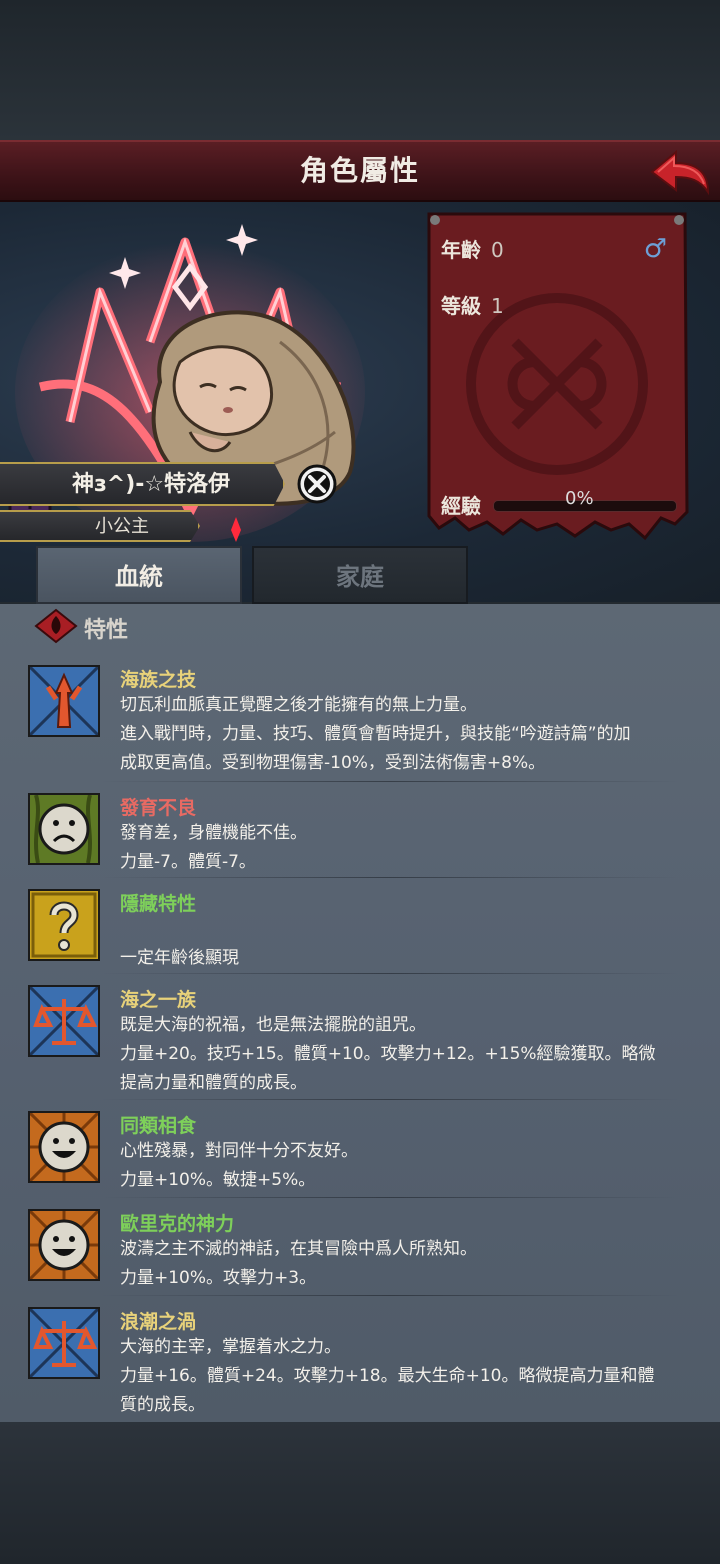  Describe the element at coordinates (64, 829) in the screenshot. I see `sad-face-icon` at that location.